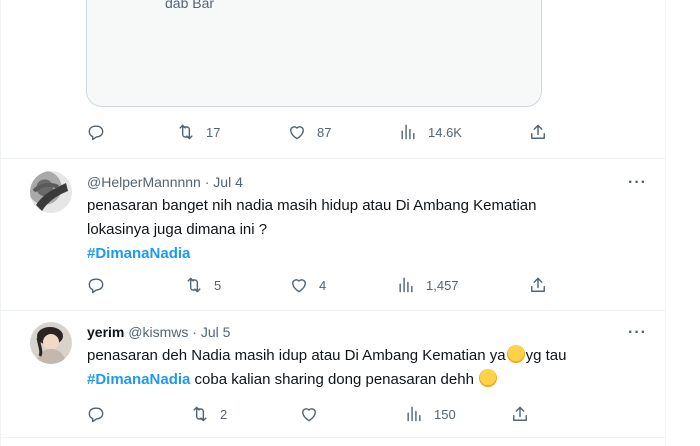 The image size is (700, 446). I want to click on tweet-actions: 17 87 14.6K, so click(333, 132).